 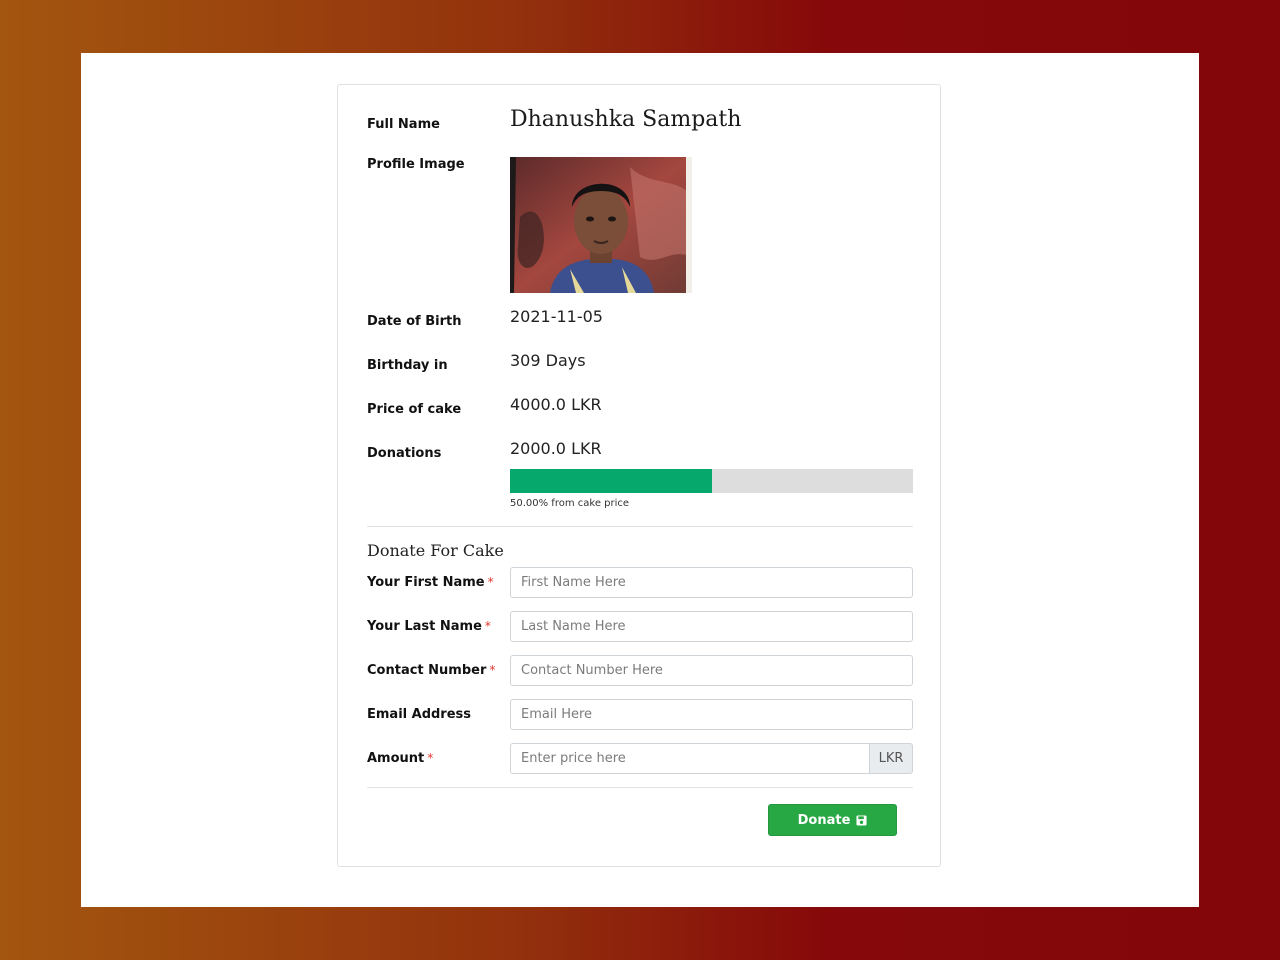 I want to click on donate-button-label: Donate, so click(x=824, y=820).